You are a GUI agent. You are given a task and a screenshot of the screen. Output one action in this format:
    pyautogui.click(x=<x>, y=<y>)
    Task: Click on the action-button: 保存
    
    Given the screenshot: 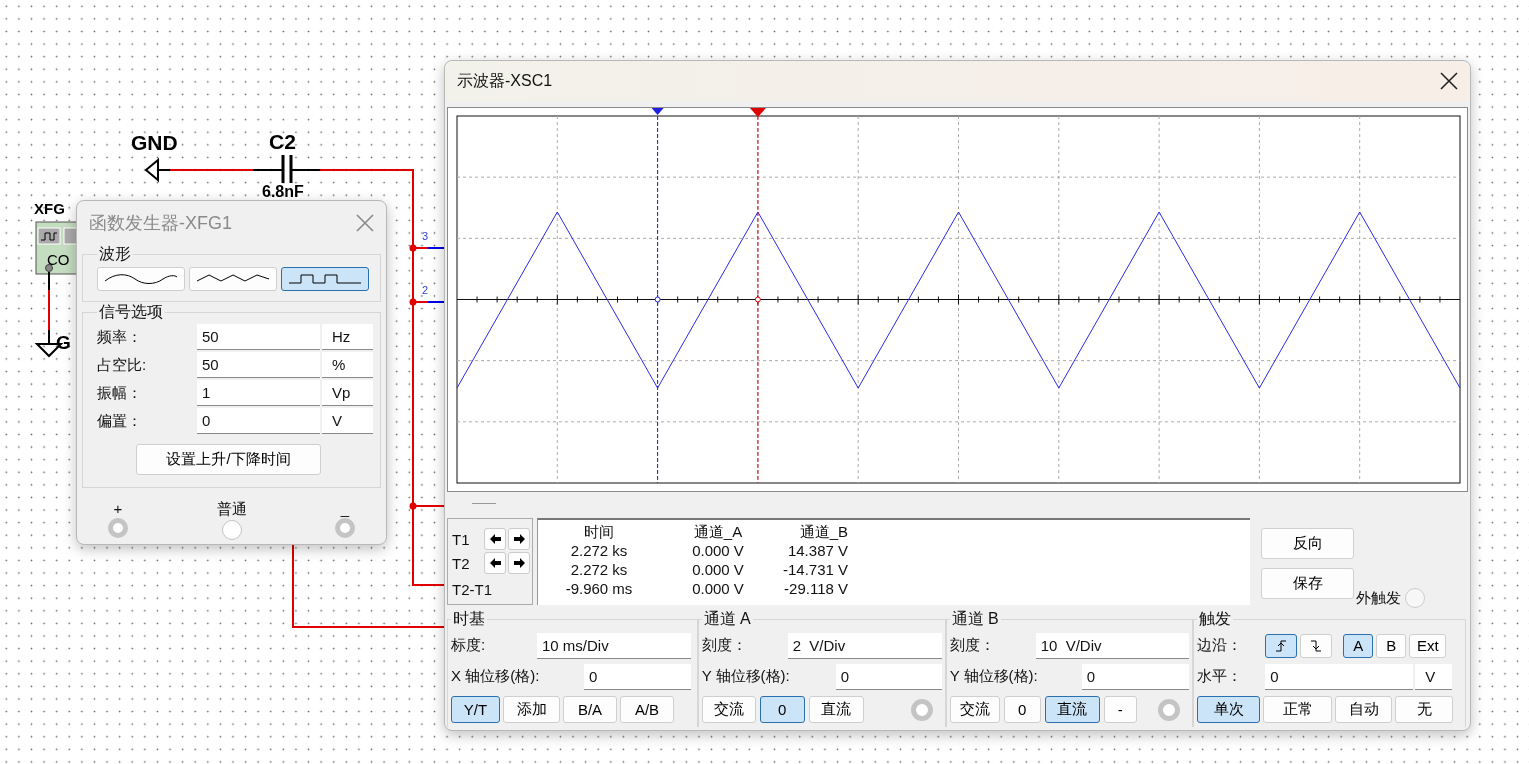 What is the action you would take?
    pyautogui.click(x=1307, y=583)
    